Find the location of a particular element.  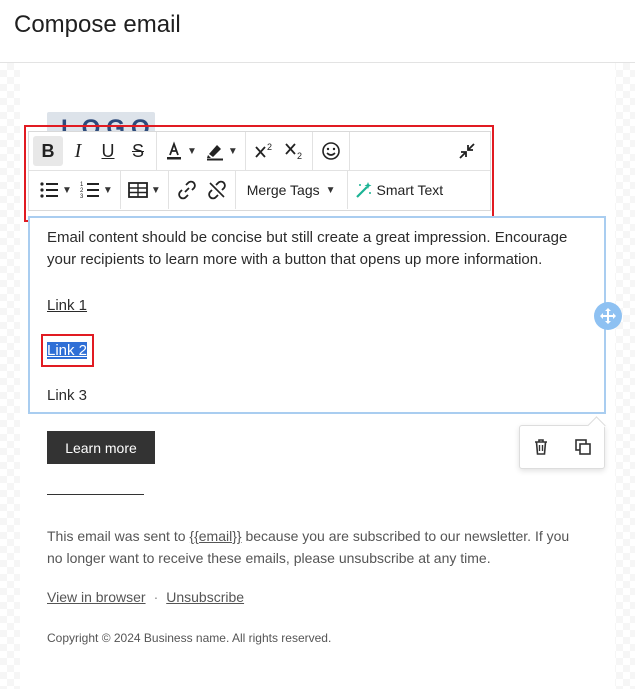

footer-text-before: This email was sent to is located at coordinates (118, 536).